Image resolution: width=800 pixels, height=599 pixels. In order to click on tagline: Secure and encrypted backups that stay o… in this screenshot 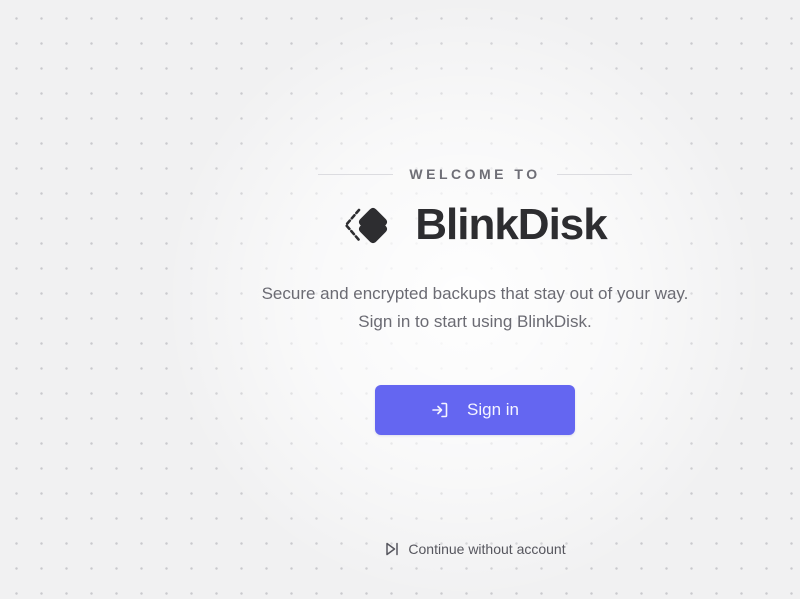, I will do `click(475, 307)`.